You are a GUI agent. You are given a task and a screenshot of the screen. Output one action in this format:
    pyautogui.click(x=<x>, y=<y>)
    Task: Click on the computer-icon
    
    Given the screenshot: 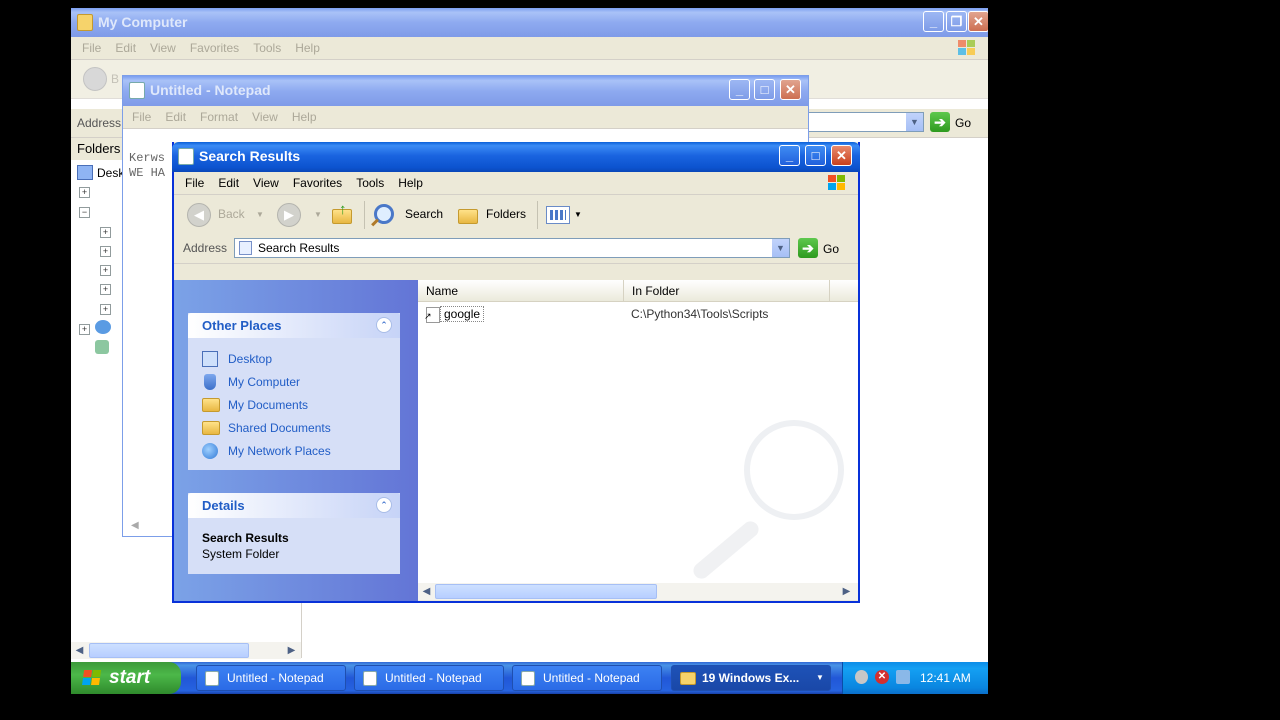 What is the action you would take?
    pyautogui.click(x=210, y=382)
    